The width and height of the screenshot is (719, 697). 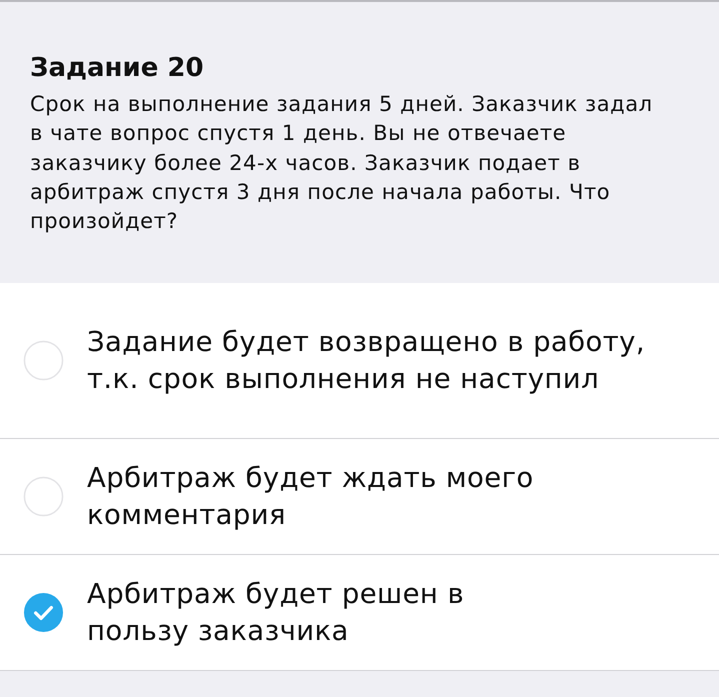 I want to click on task-title: Задание 20, so click(x=117, y=68).